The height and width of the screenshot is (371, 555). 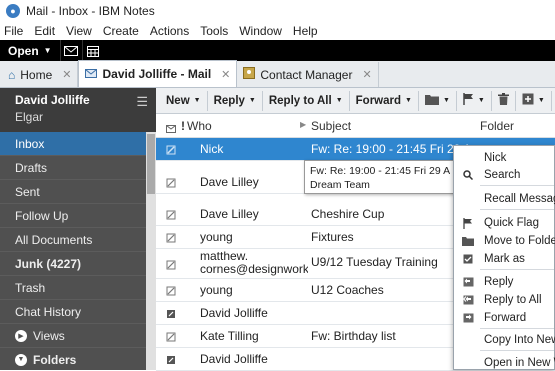 What do you see at coordinates (27, 191) in the screenshot?
I see `sidebar-item-label: Sent` at bounding box center [27, 191].